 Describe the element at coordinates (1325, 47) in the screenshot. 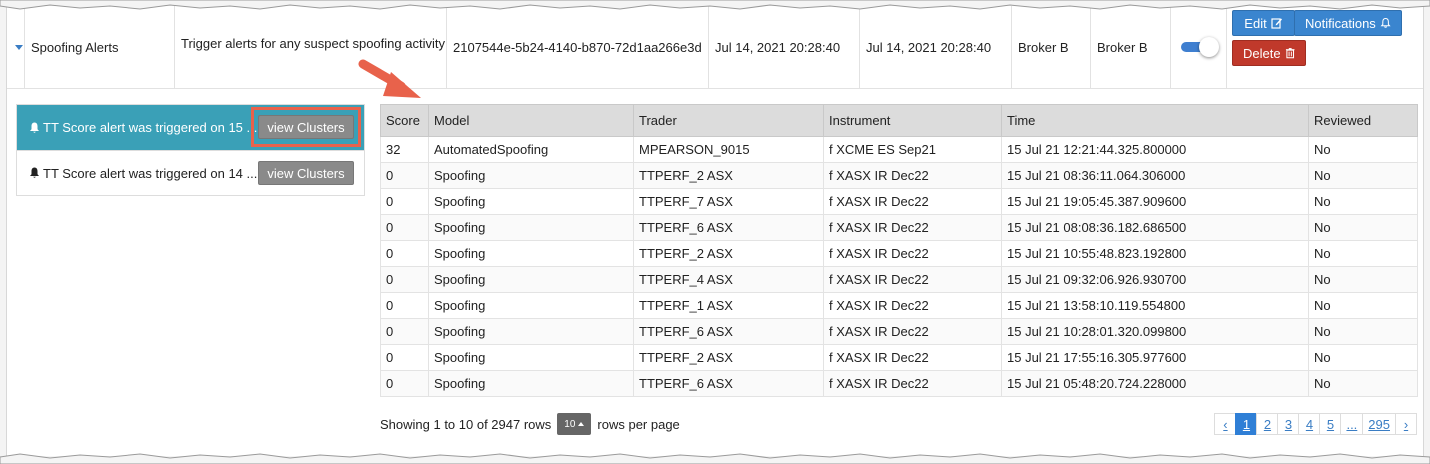

I see `actions-cell: Edit Notifications Delete` at that location.